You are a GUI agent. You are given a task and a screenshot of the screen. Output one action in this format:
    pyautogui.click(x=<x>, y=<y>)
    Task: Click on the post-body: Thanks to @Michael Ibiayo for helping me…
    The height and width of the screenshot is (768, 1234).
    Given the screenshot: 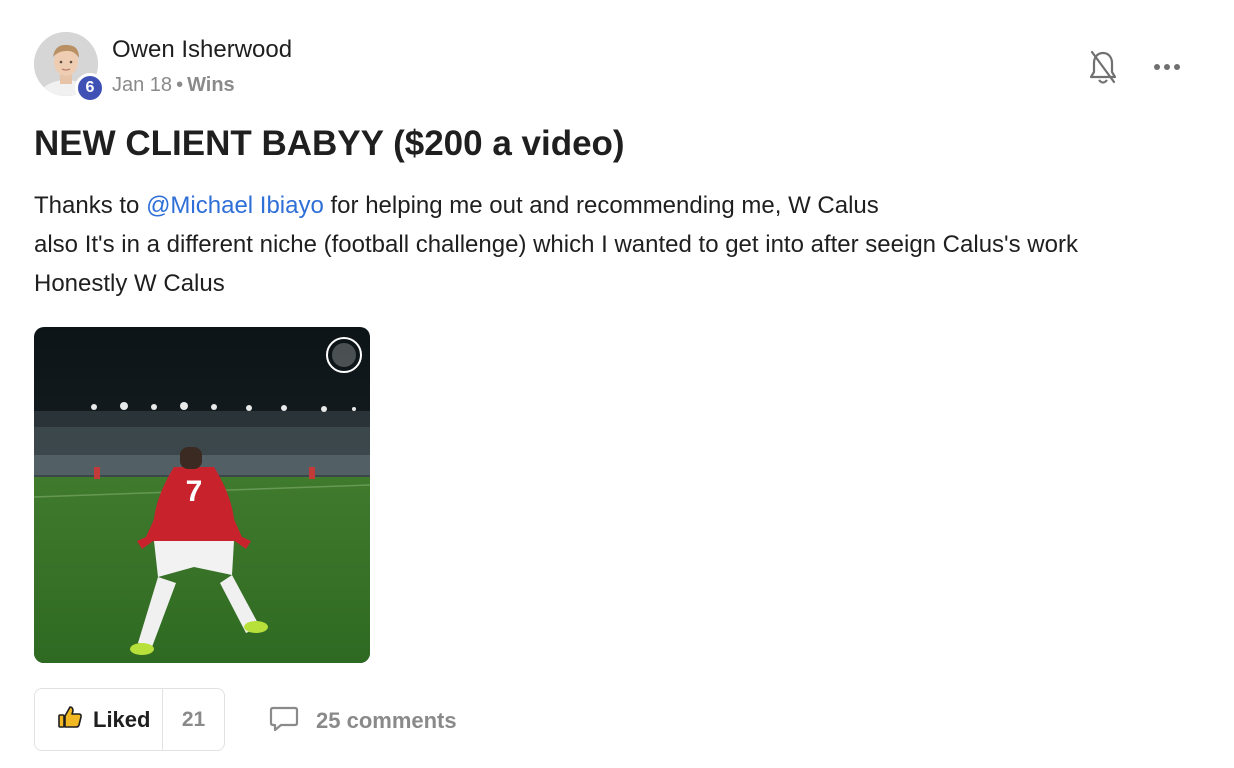 What is the action you would take?
    pyautogui.click(x=619, y=244)
    